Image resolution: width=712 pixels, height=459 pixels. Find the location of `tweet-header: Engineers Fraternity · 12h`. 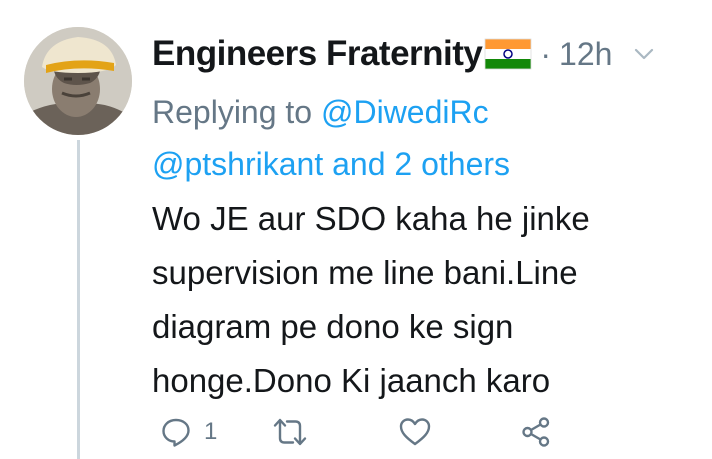

tweet-header: Engineers Fraternity · 12h is located at coordinates (422, 54).